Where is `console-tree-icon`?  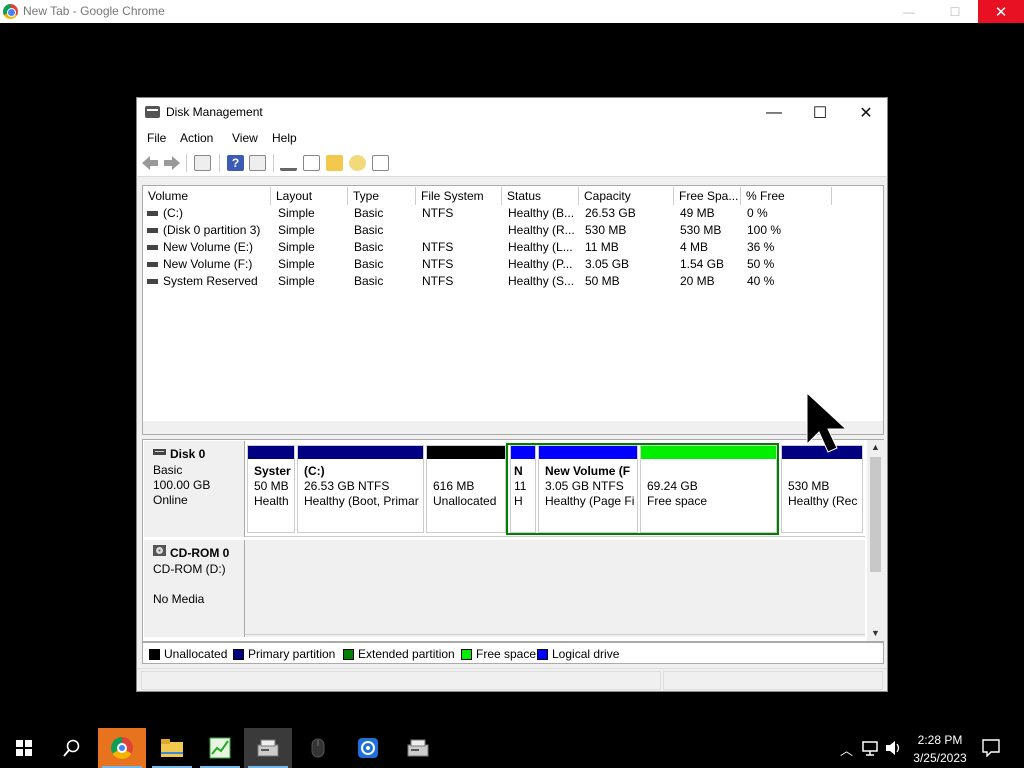 console-tree-icon is located at coordinates (257, 163).